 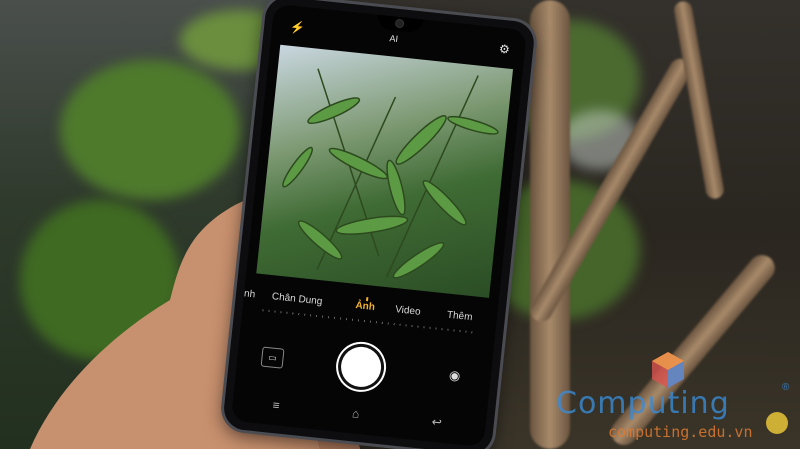 I want to click on front-camera-icon, so click(x=399, y=23).